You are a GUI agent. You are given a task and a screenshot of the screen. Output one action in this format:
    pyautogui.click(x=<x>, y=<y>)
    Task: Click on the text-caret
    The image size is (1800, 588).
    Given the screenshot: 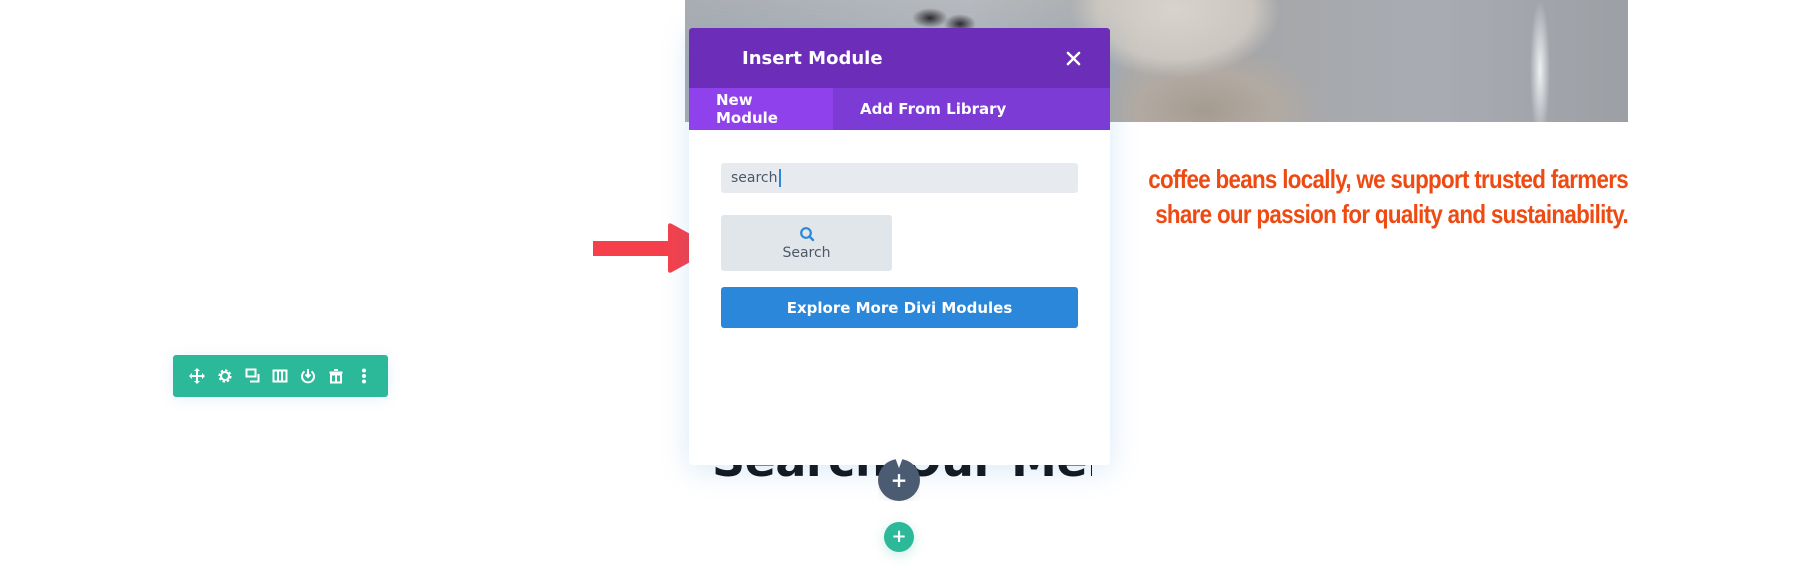 What is the action you would take?
    pyautogui.click(x=779, y=178)
    